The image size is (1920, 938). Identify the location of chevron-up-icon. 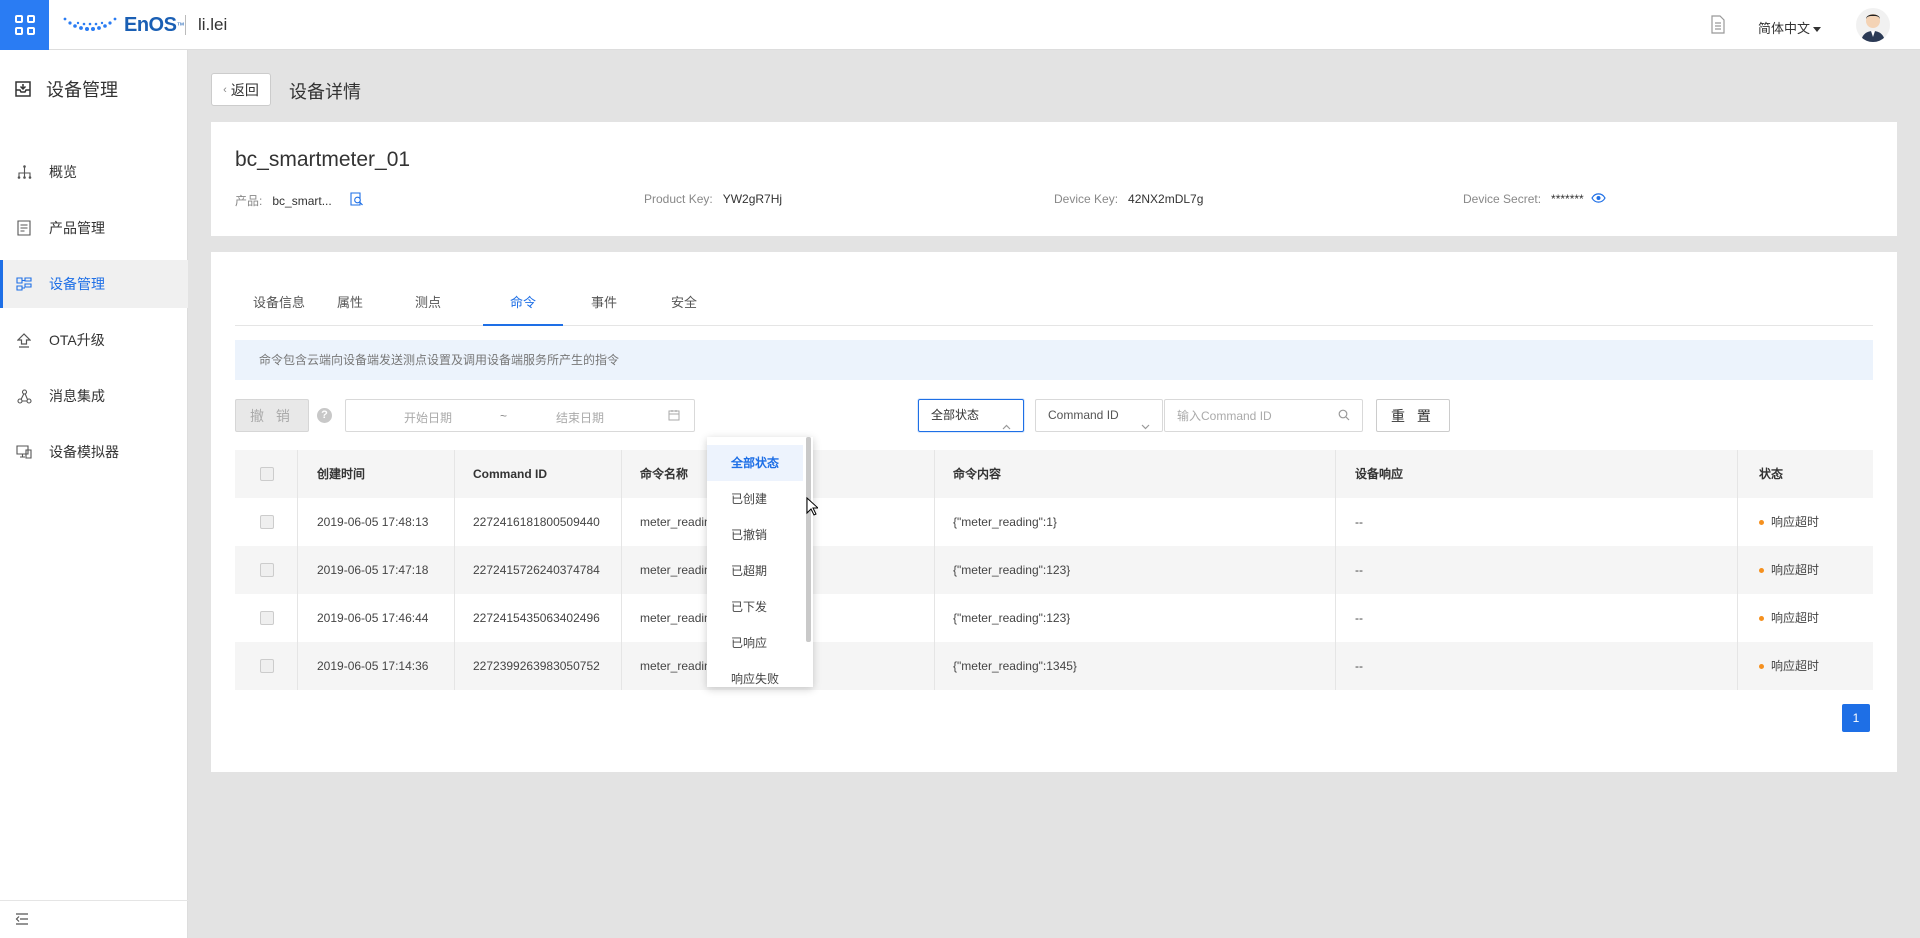
(1006, 426).